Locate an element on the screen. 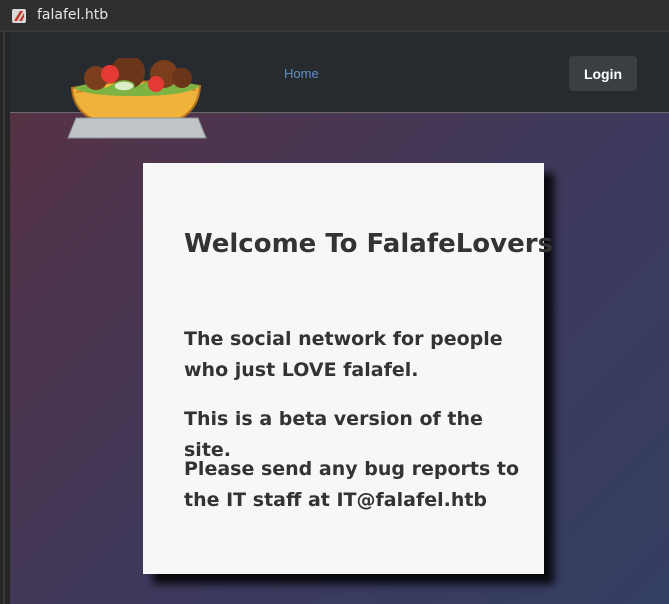 The image size is (669, 604). left-gutter is located at coordinates (5, 318).